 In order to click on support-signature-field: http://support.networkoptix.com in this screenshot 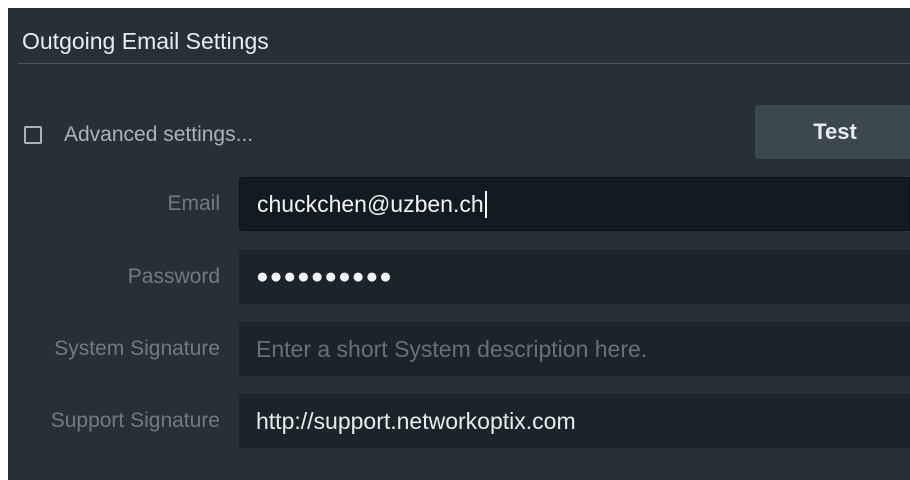, I will do `click(574, 421)`.